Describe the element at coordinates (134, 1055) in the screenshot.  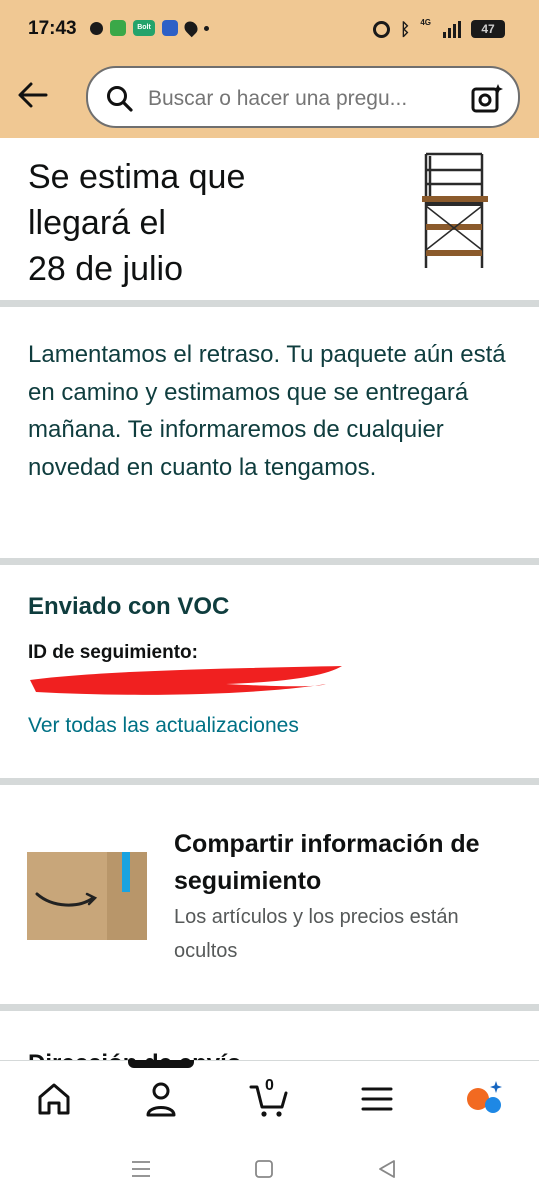
I see `shipping-address-title: Dirección de envío` at that location.